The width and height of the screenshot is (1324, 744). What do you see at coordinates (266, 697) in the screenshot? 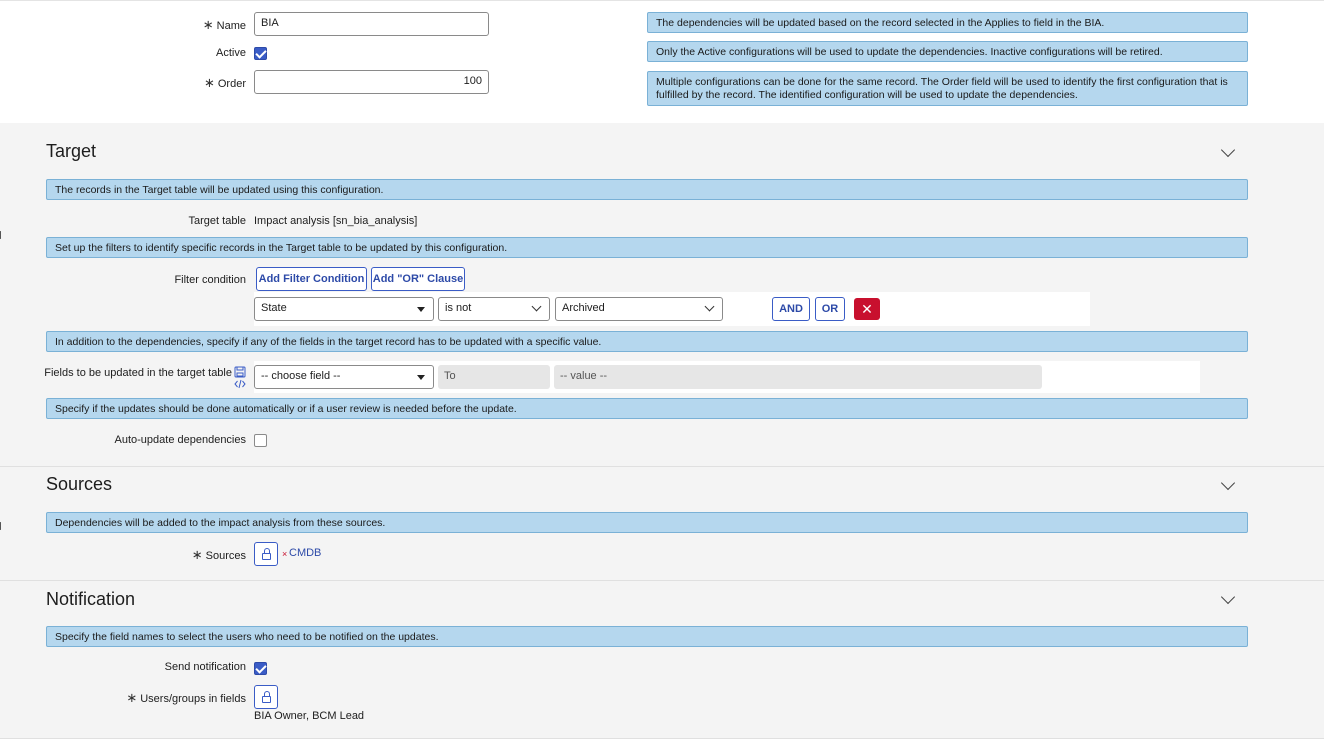
I see `users-lock-button` at bounding box center [266, 697].